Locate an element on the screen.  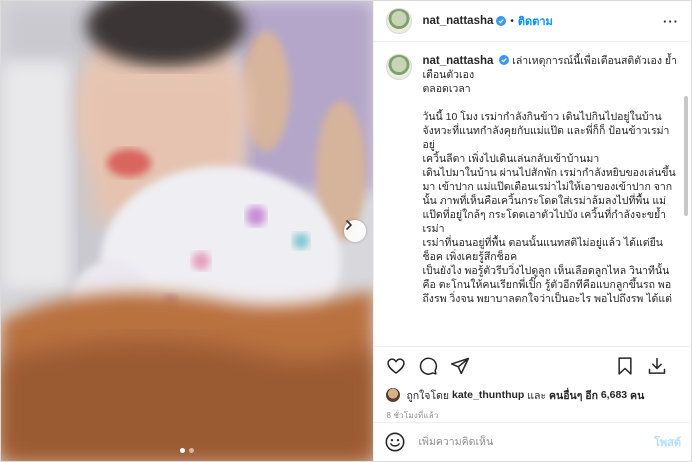
bookmark-icon is located at coordinates (625, 366).